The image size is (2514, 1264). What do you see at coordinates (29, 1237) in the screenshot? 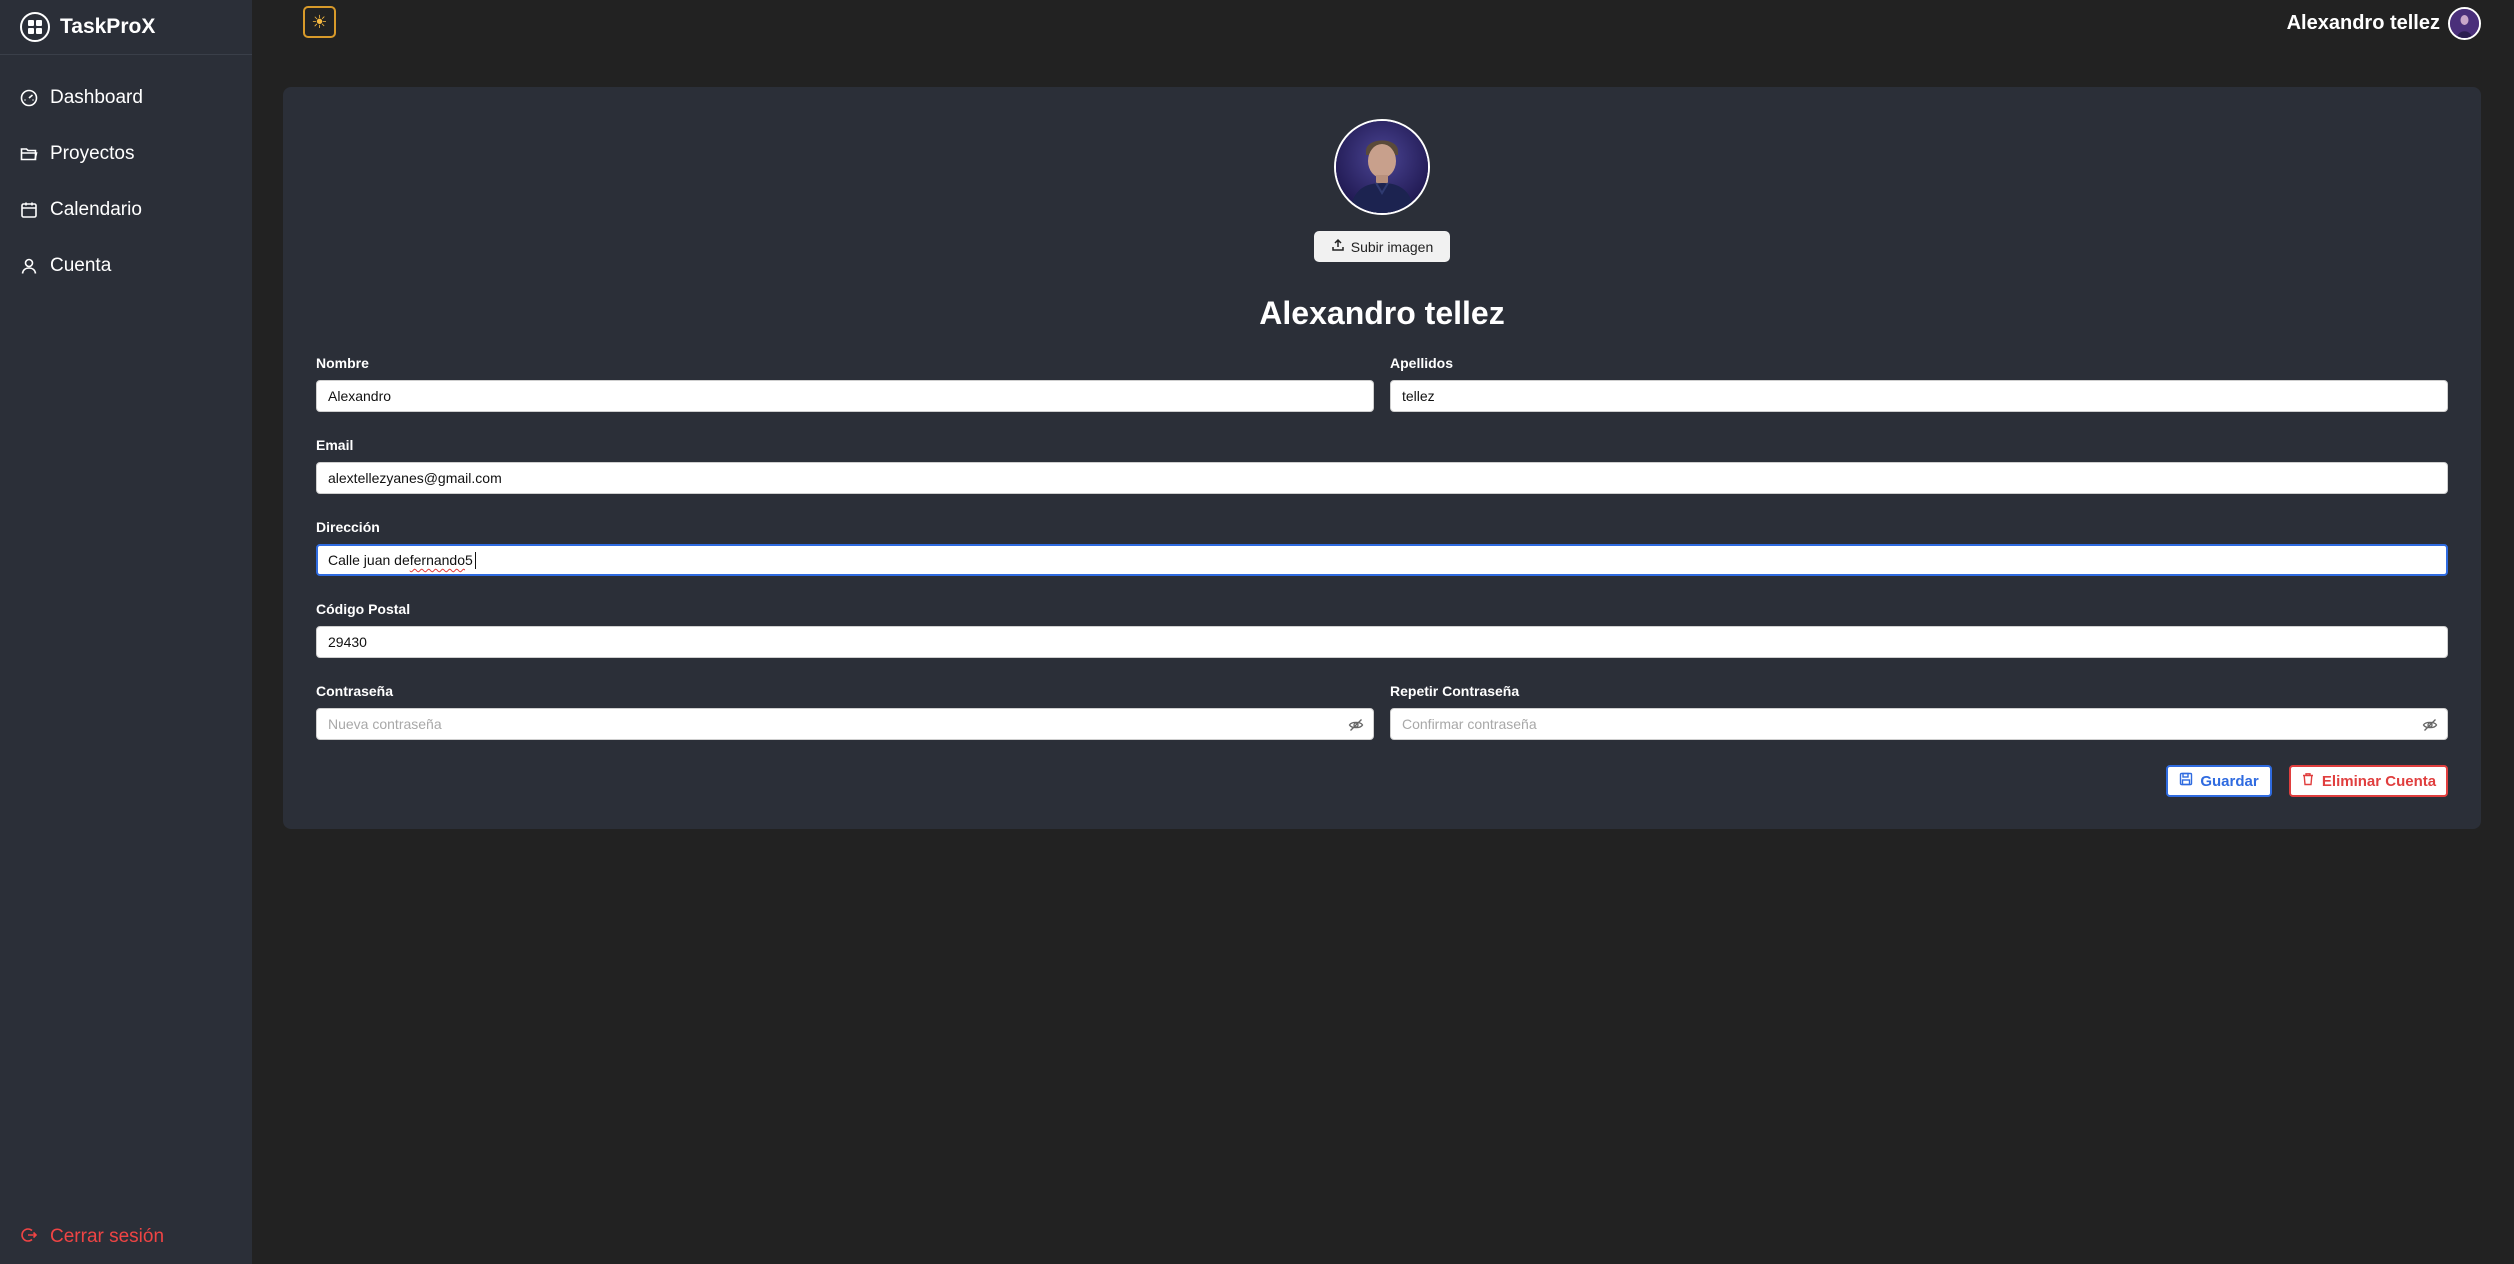
I see `logout-icon` at bounding box center [29, 1237].